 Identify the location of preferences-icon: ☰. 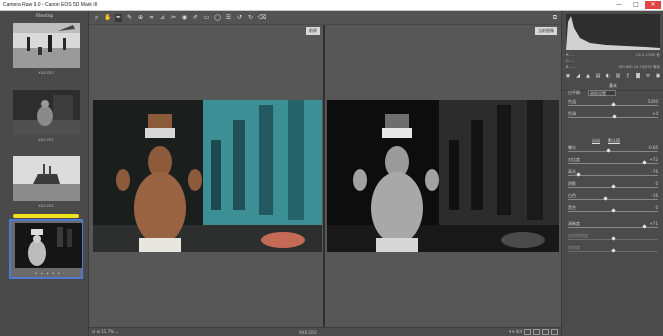
(228, 18).